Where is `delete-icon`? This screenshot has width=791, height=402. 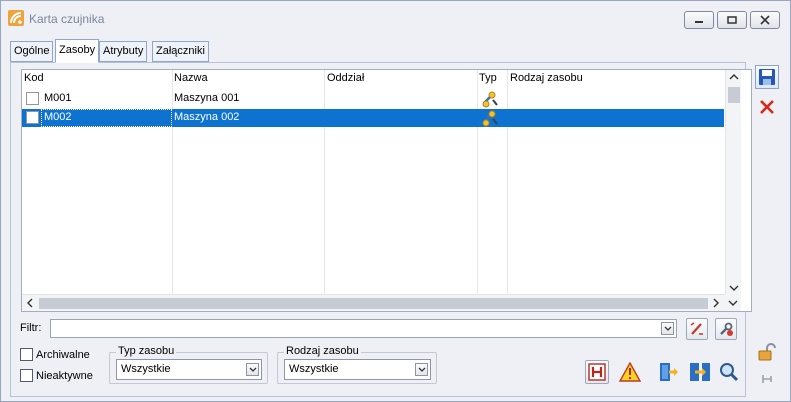
delete-icon is located at coordinates (767, 107).